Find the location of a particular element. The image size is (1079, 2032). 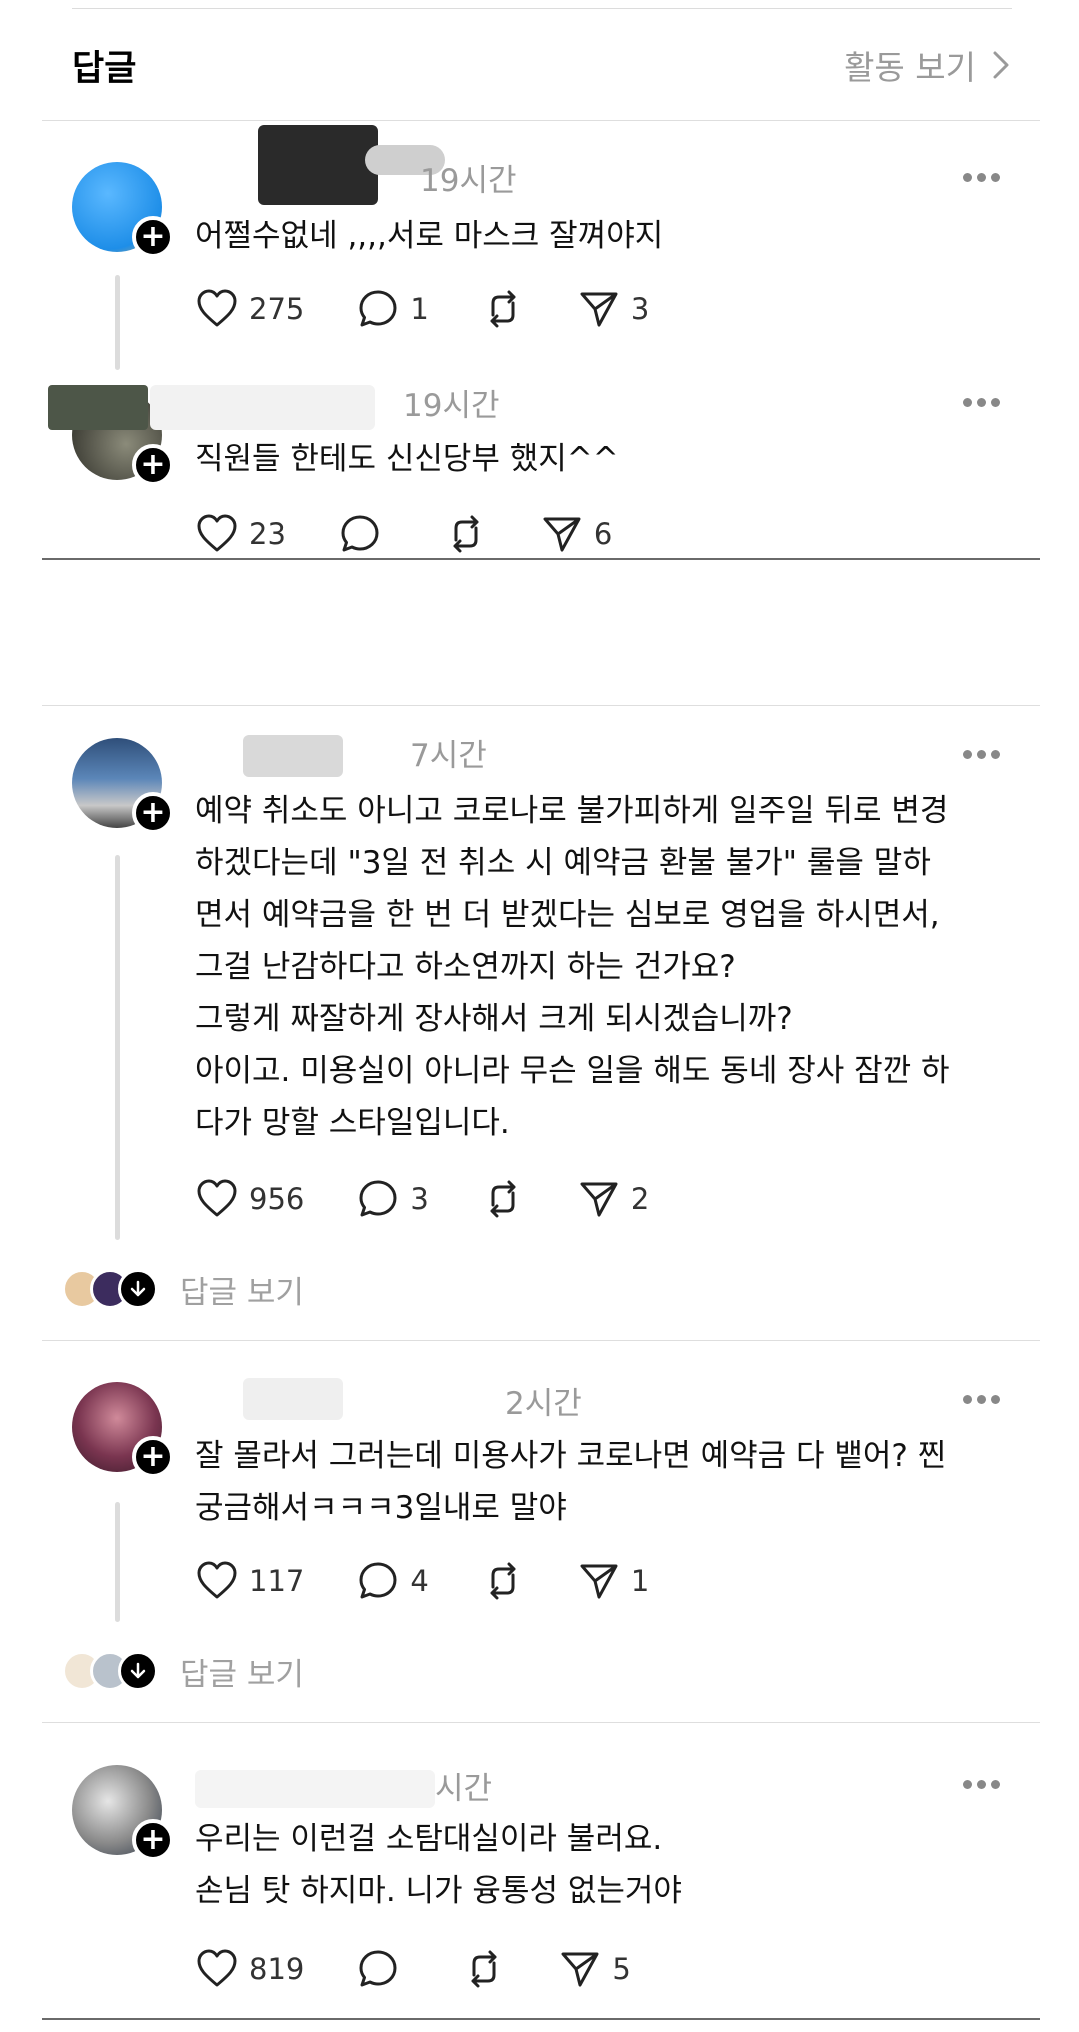

post-text: 어쩔수없네 ,,,,서로 마스크 잘껴야지 is located at coordinates (605, 236).